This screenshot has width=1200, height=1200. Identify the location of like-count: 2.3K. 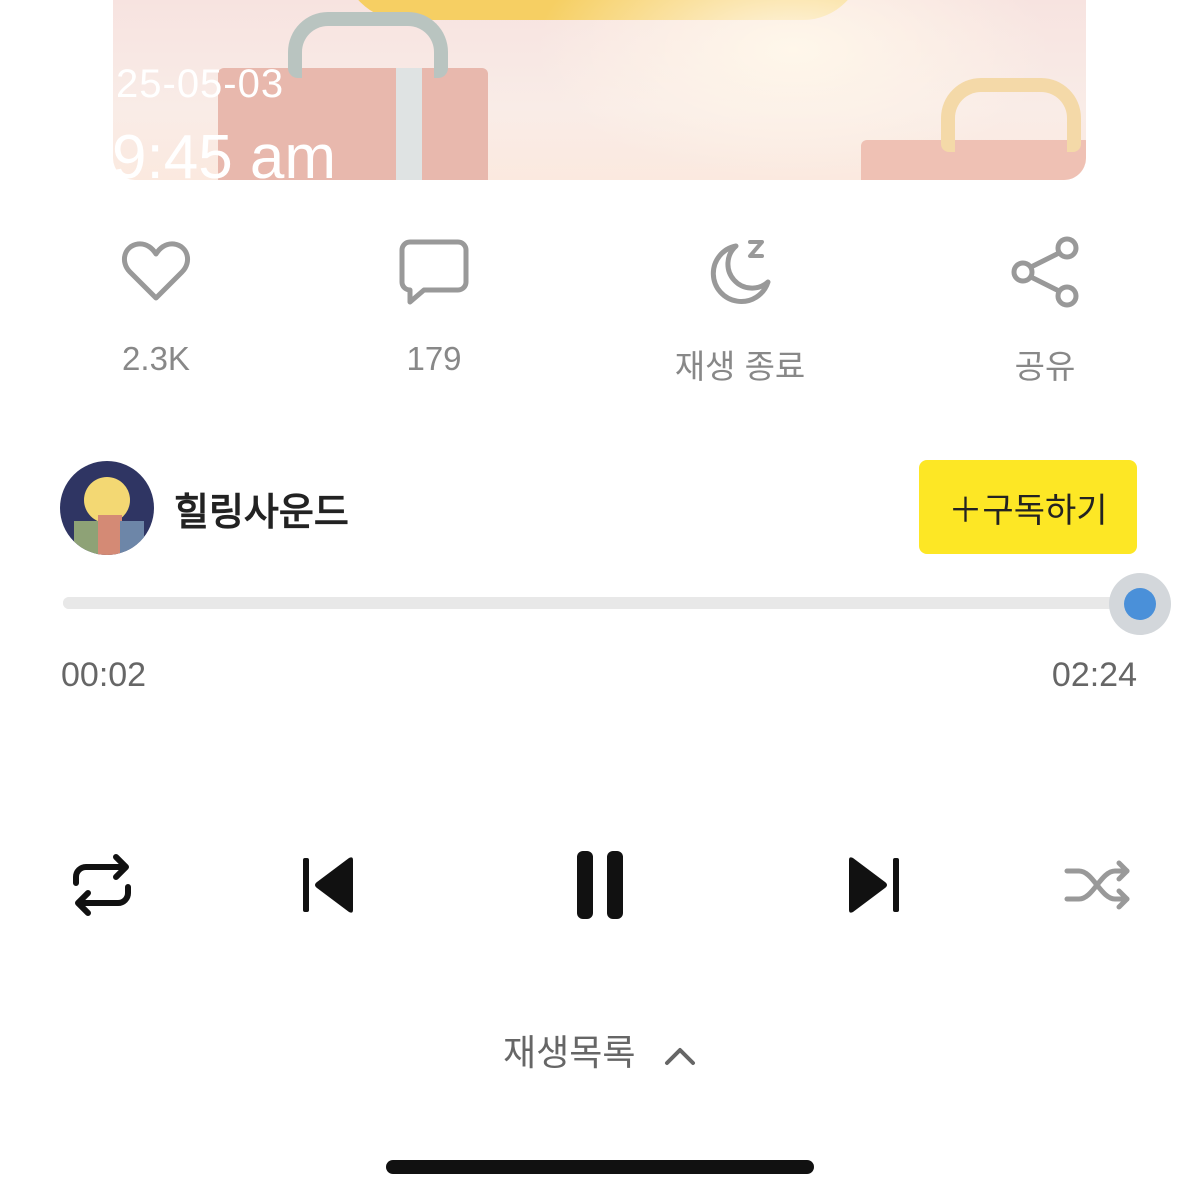
(156, 358).